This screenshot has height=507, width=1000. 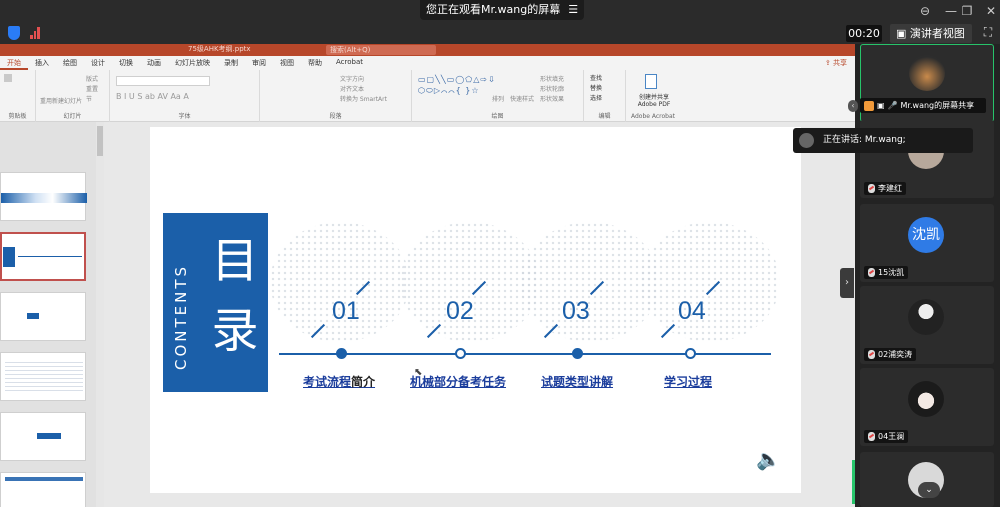 I want to click on menu-slideshow: 幻灯片放映, so click(x=192, y=63).